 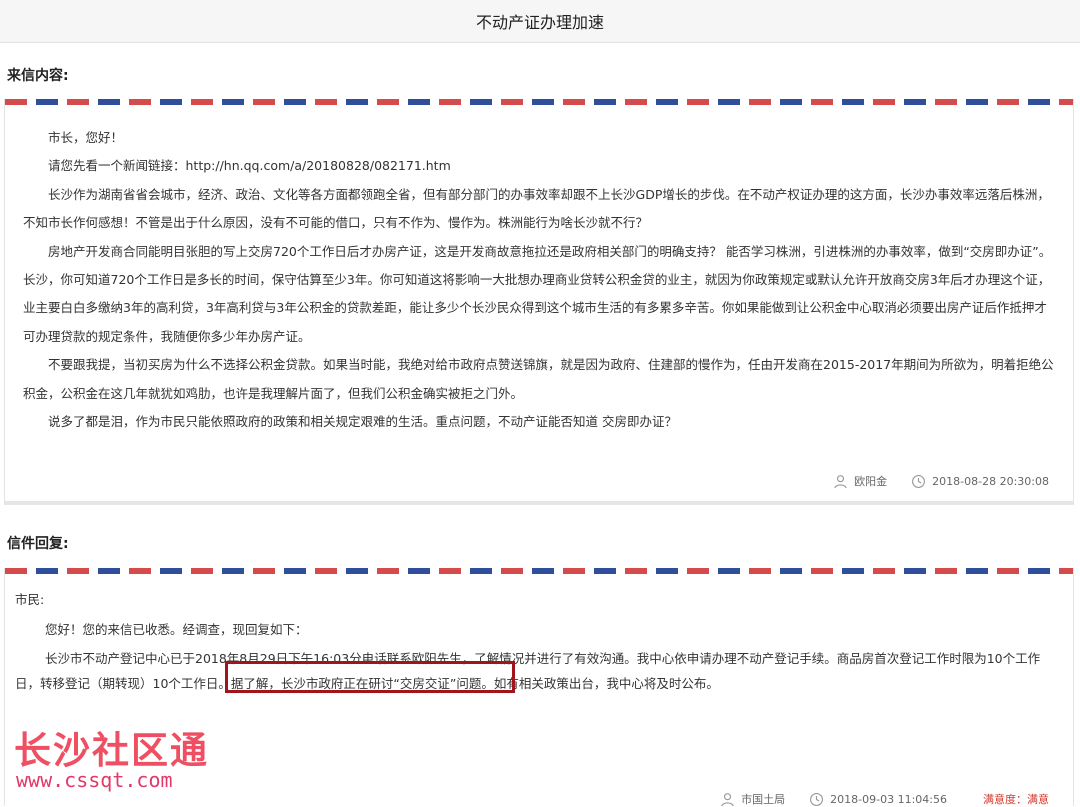 I want to click on reply-meta: 市国土局 2018-09-03 11:04:56 满意度：满意, so click(x=872, y=799).